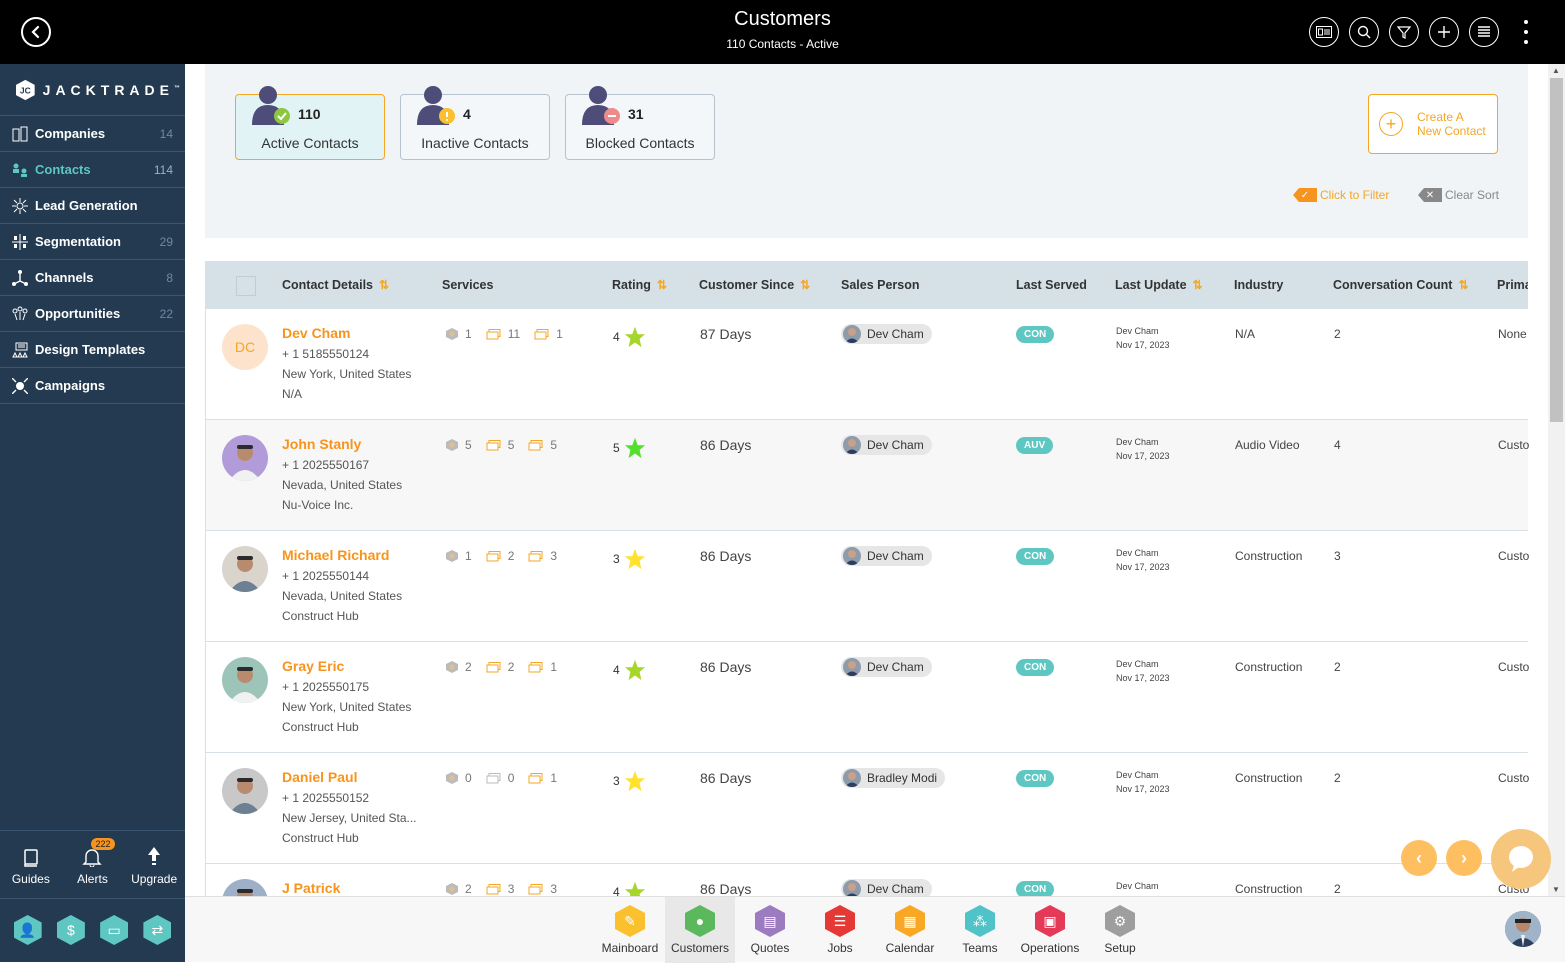  Describe the element at coordinates (1120, 921) in the screenshot. I see `setup-icon: ⚙` at that location.